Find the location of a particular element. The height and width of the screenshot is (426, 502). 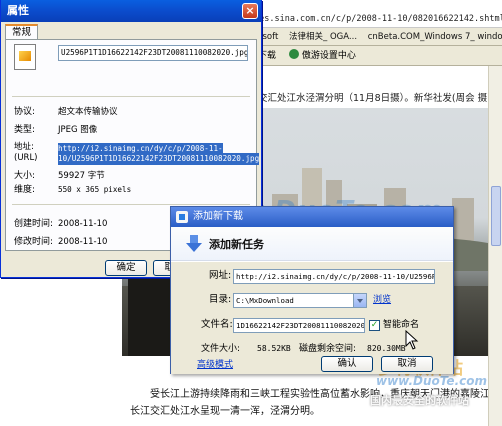

advanced-mode-link: 高级模式 is located at coordinates (215, 365).